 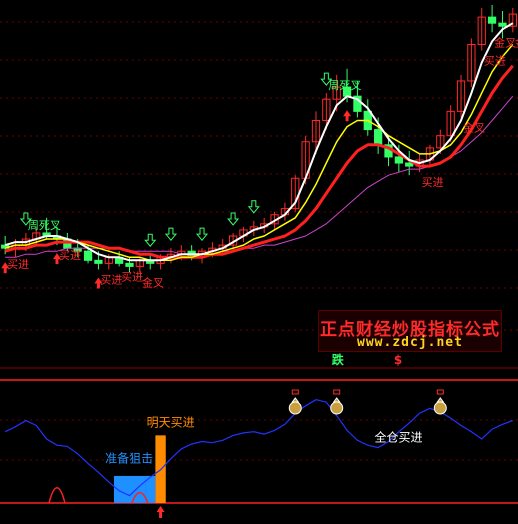 What do you see at coordinates (410, 342) in the screenshot?
I see `watermark-url: www.zdcj.net` at bounding box center [410, 342].